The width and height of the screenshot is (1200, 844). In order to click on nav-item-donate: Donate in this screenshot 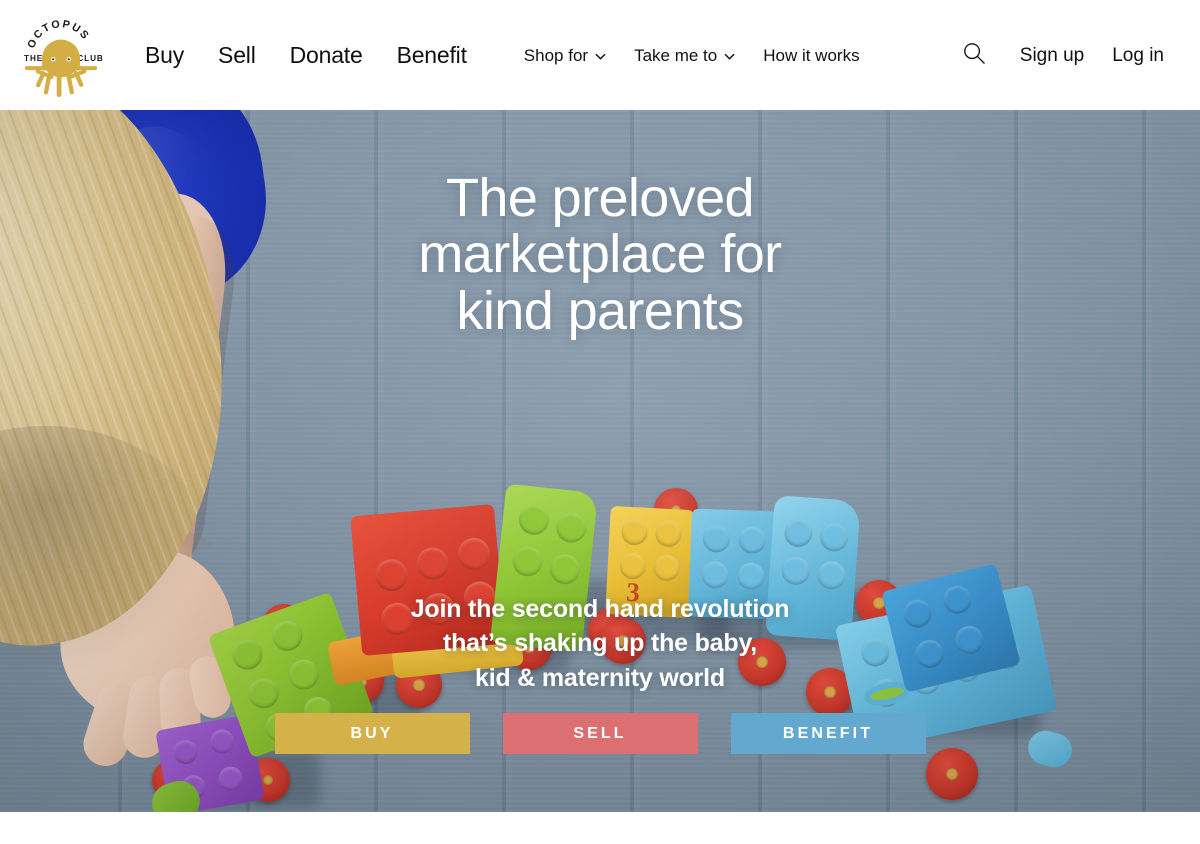, I will do `click(326, 55)`.